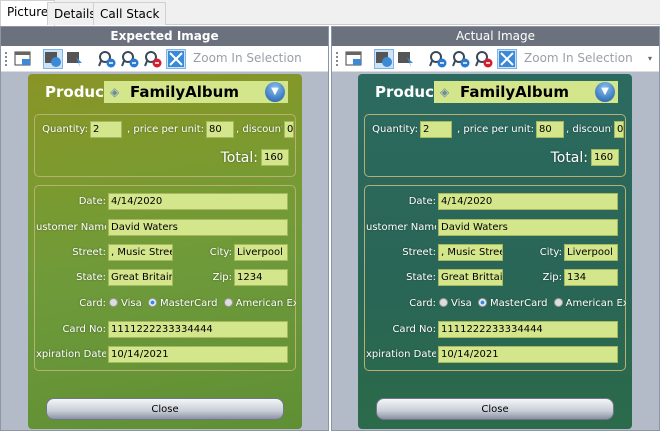  I want to click on zip-field: 1234, so click(261, 277).